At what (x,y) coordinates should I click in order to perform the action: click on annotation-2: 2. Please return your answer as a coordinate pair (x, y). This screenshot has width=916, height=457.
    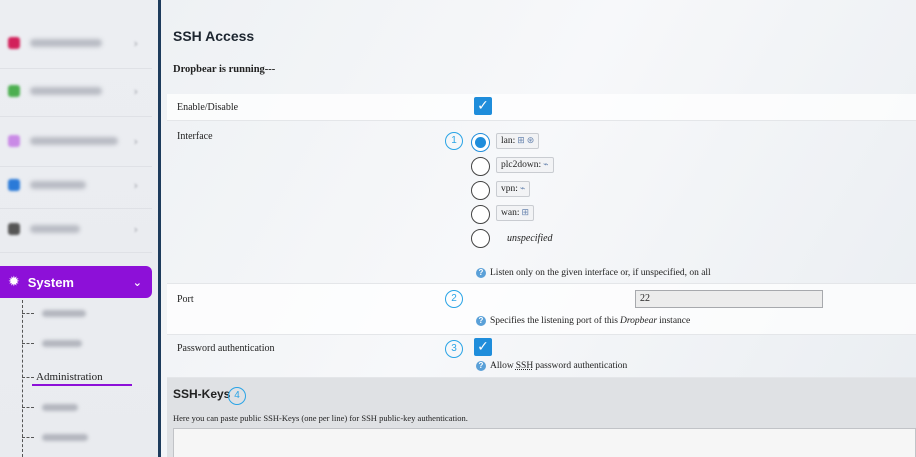
    Looking at the image, I should click on (454, 299).